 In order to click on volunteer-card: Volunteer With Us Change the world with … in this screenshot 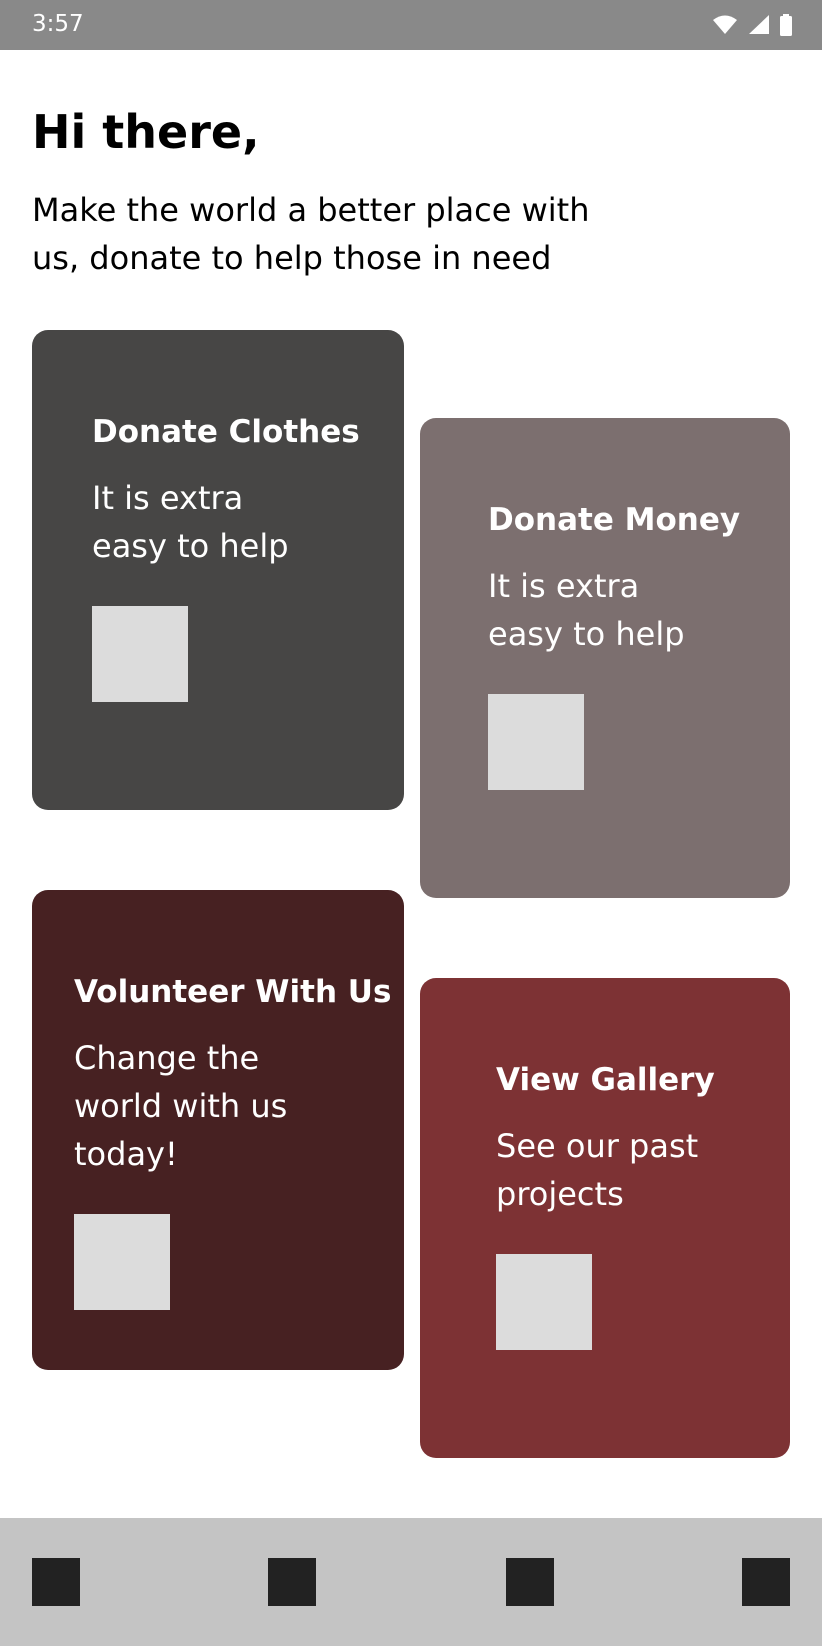, I will do `click(218, 1130)`.